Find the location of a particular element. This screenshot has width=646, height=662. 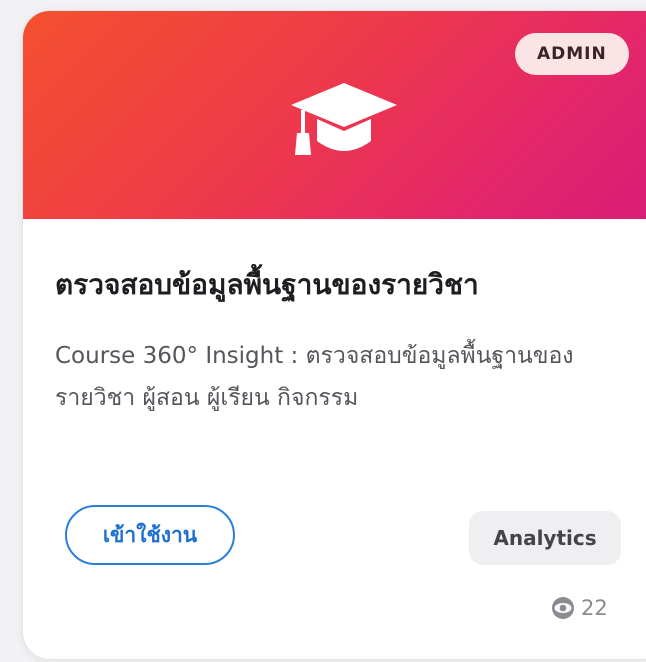

admin-badge: ADMIN is located at coordinates (572, 54).